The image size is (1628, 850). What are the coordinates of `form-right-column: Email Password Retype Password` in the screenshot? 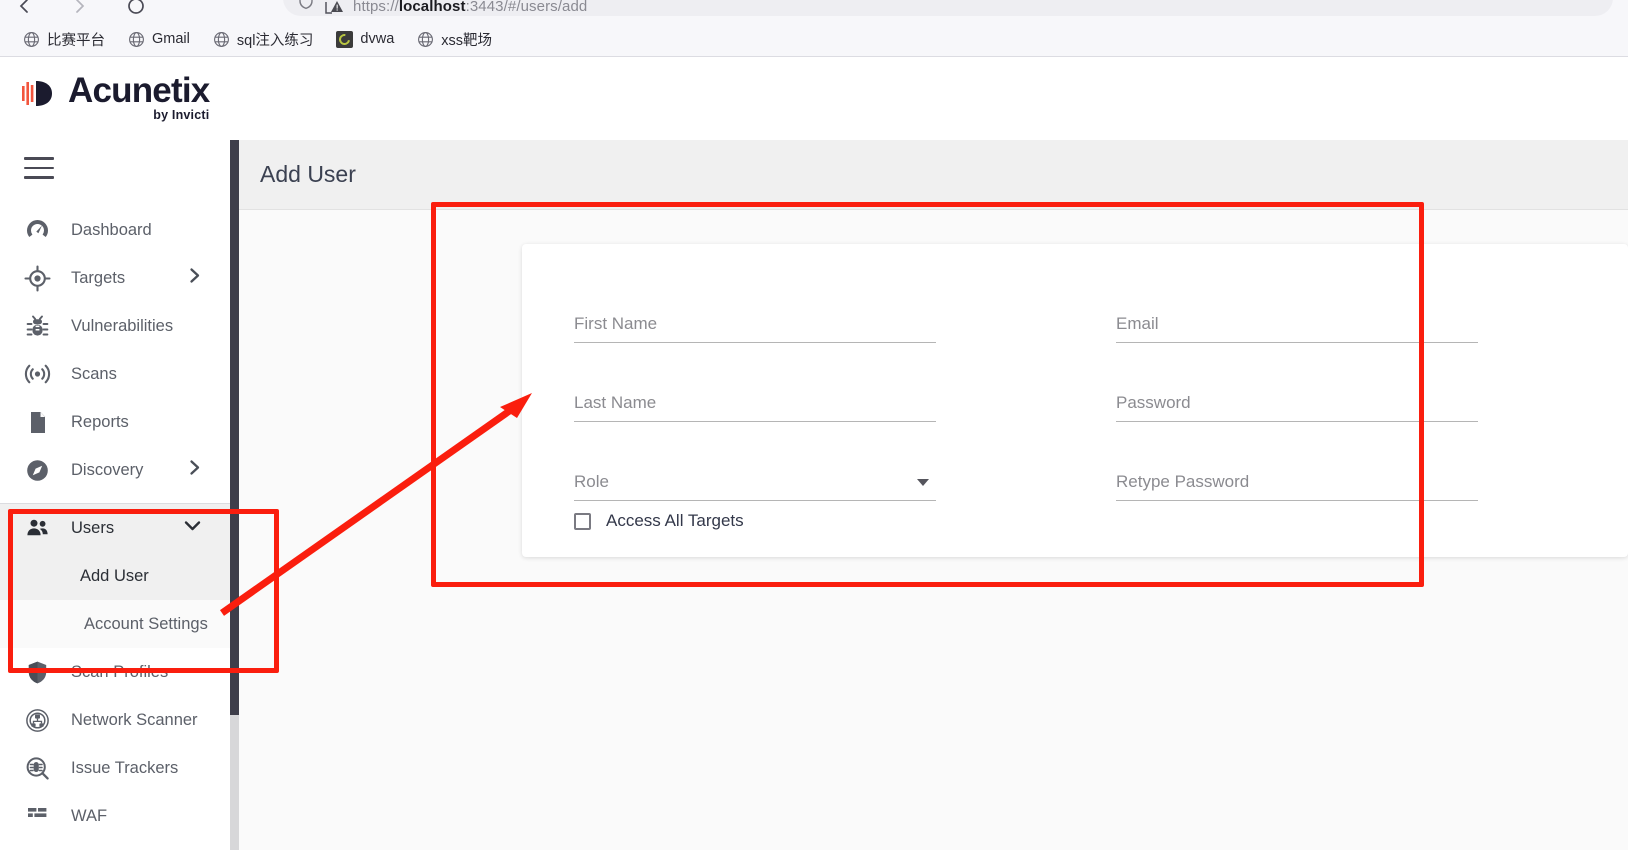 It's located at (1297, 401).